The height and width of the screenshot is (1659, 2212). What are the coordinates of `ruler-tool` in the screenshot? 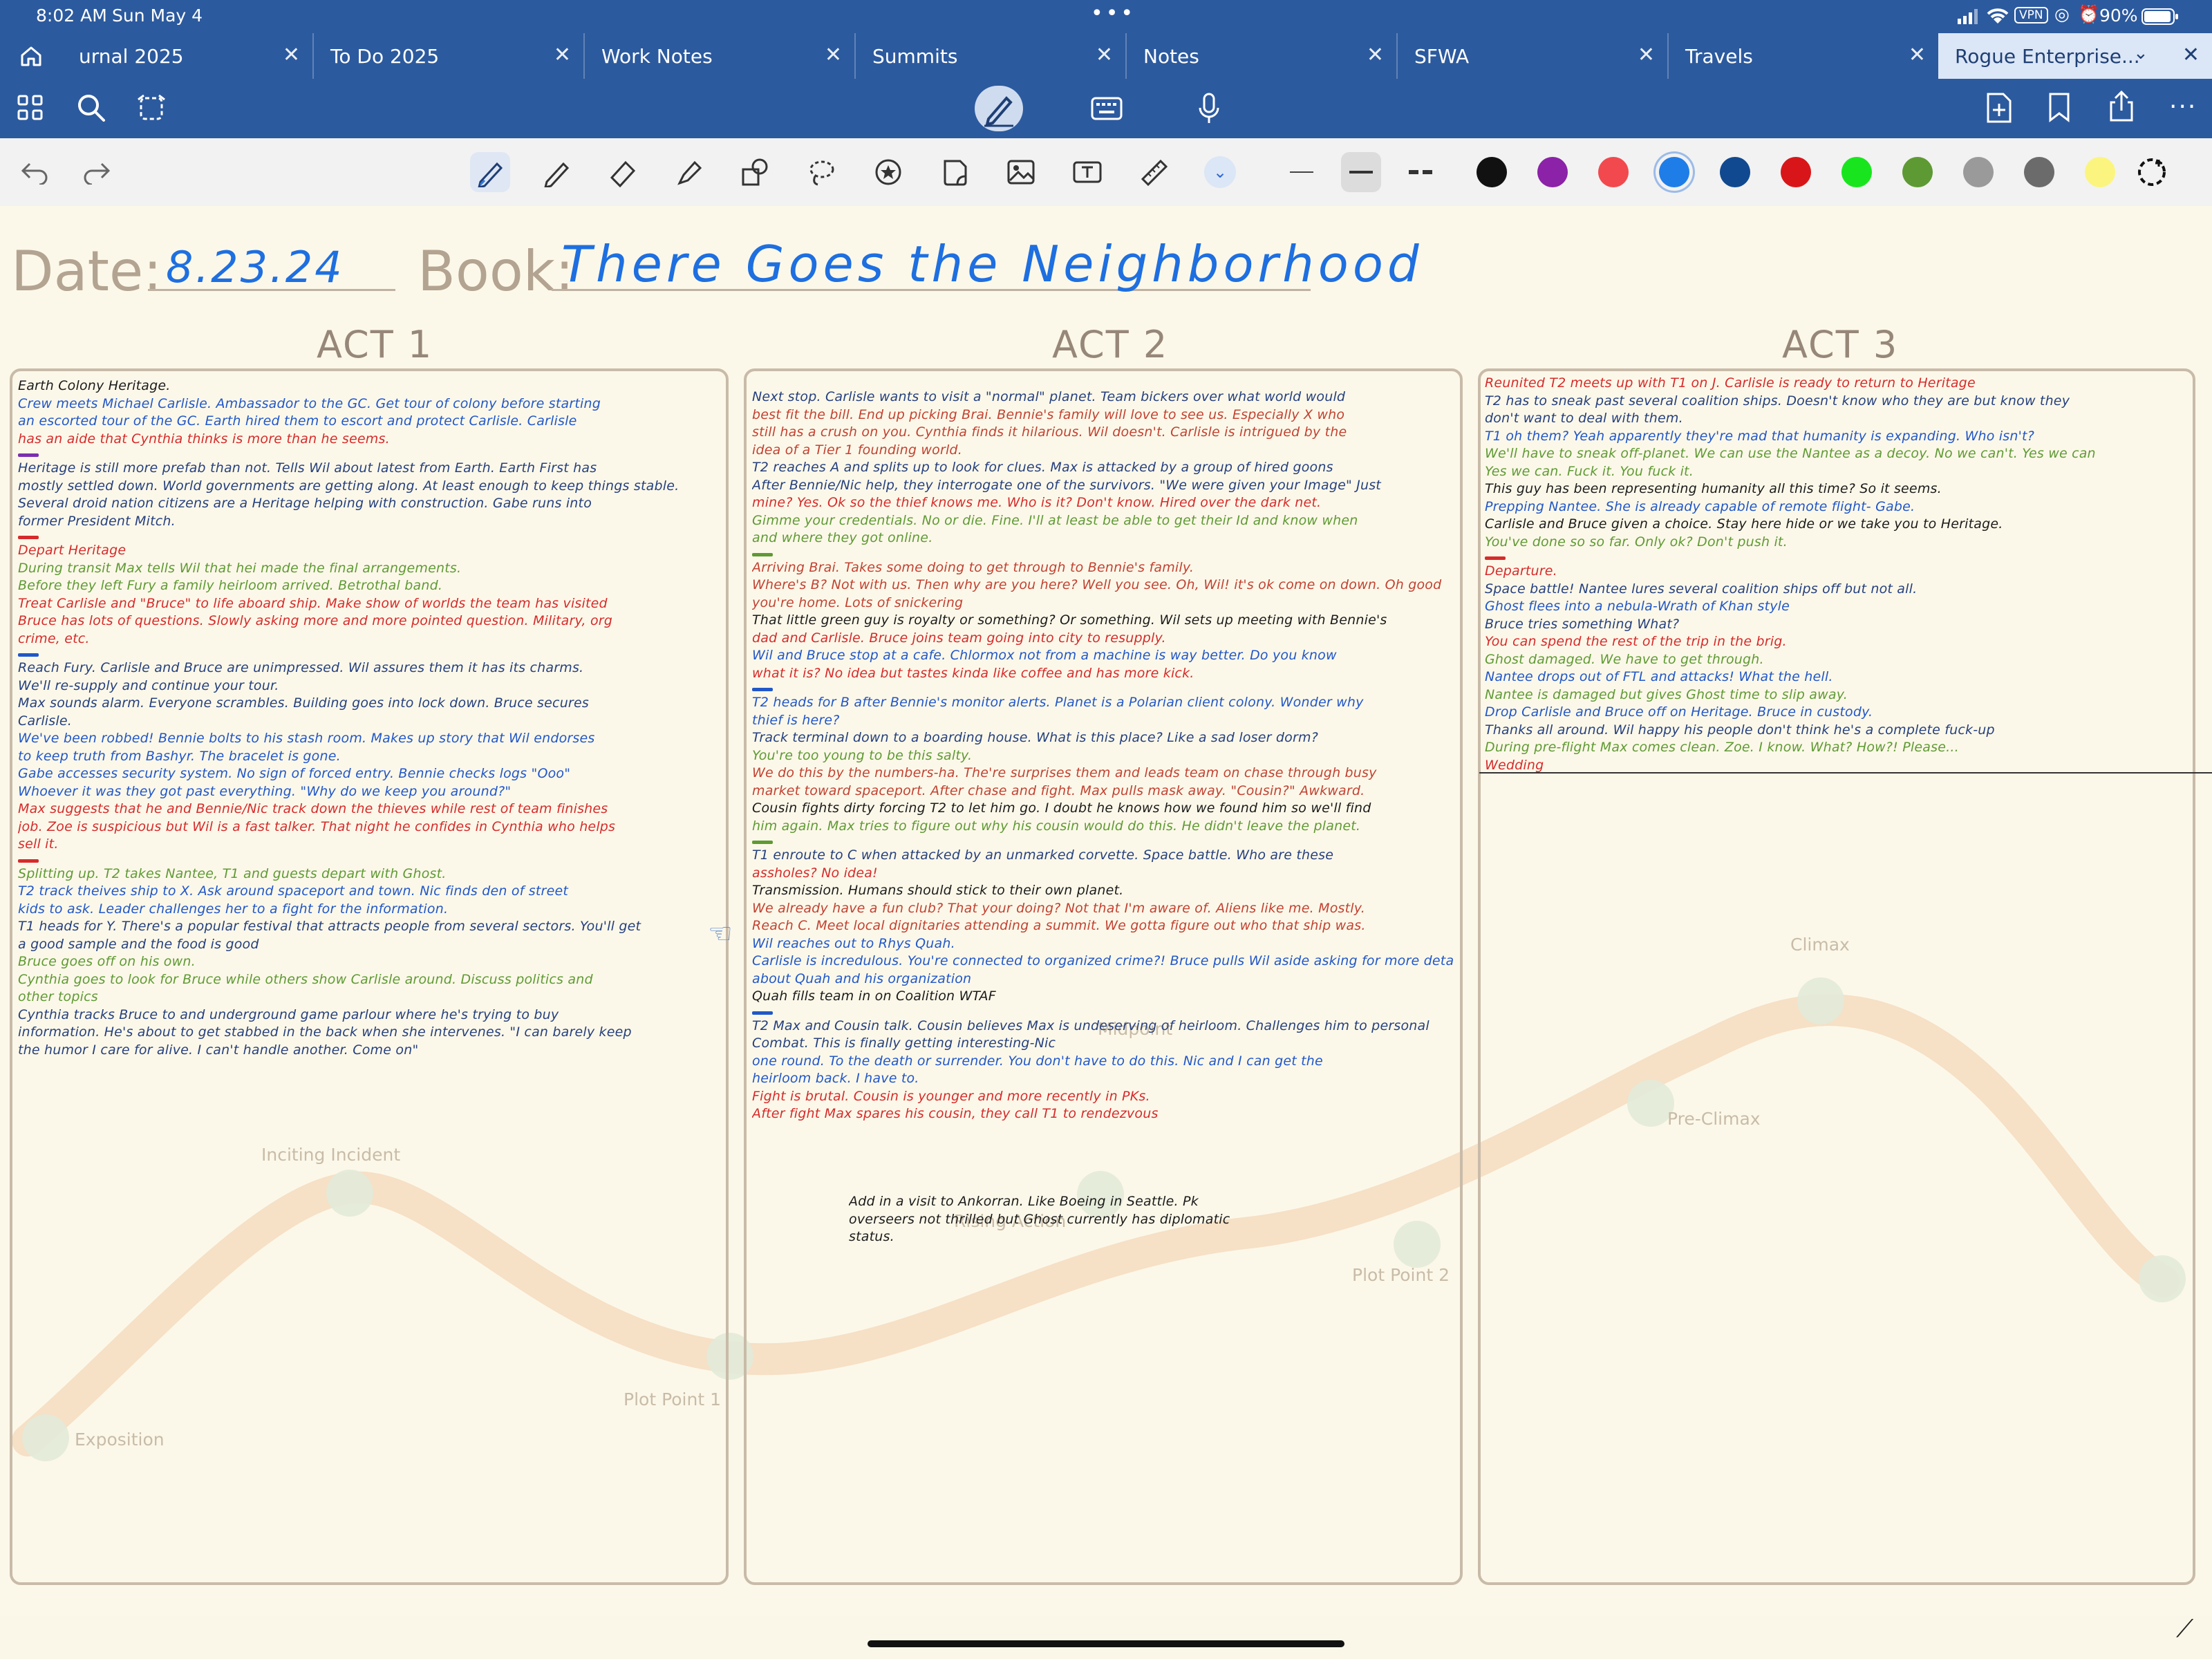 It's located at (1154, 172).